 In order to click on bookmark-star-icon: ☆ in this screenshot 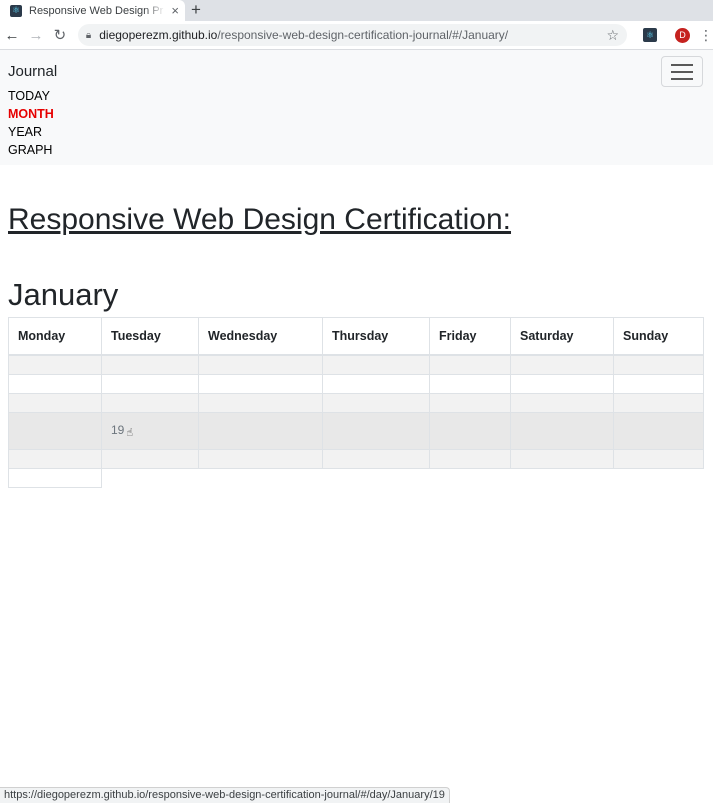, I will do `click(613, 35)`.